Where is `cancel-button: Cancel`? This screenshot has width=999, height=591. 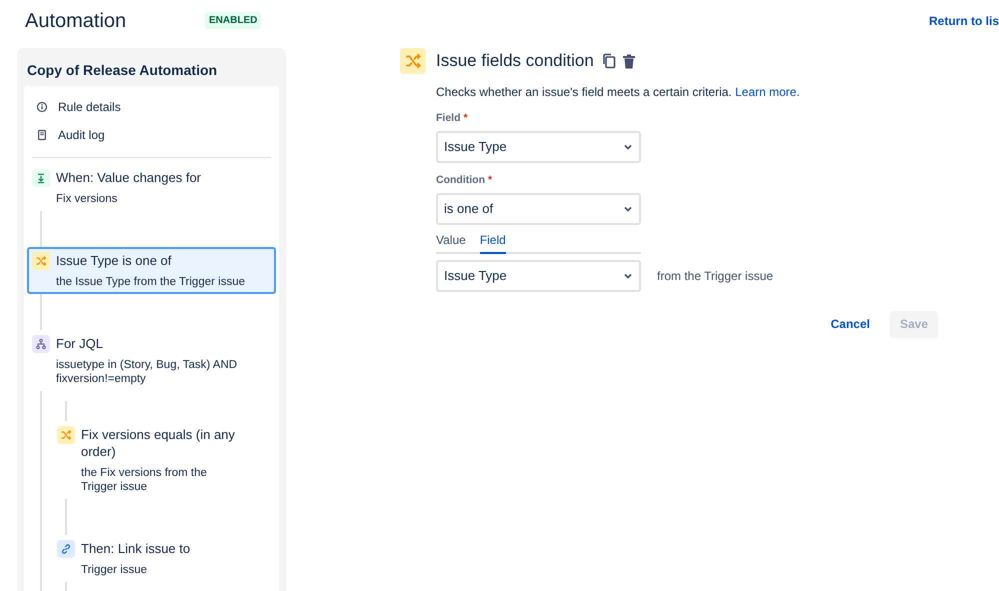 cancel-button: Cancel is located at coordinates (850, 324).